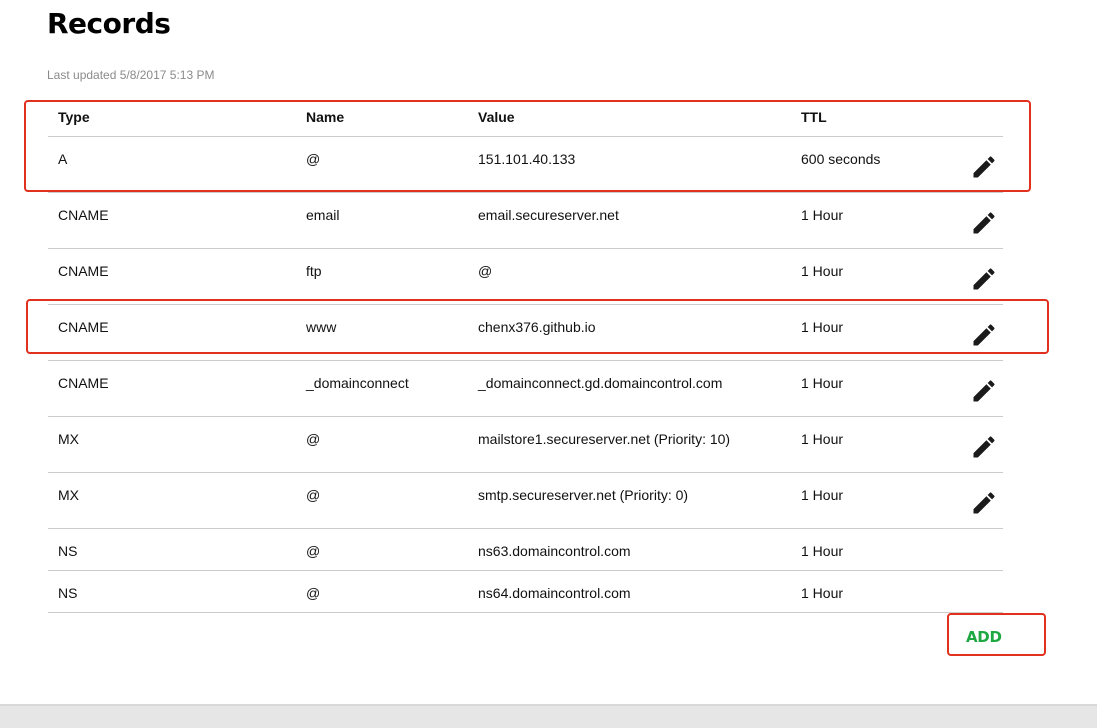 Image resolution: width=1097 pixels, height=728 pixels. What do you see at coordinates (109, 23) in the screenshot?
I see `page-title: Records` at bounding box center [109, 23].